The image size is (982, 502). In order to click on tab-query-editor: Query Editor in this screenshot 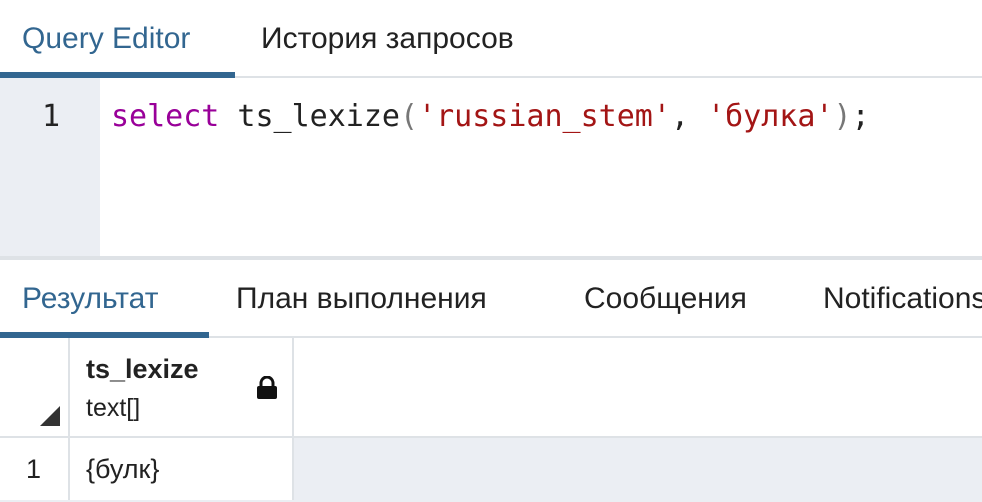, I will do `click(106, 39)`.